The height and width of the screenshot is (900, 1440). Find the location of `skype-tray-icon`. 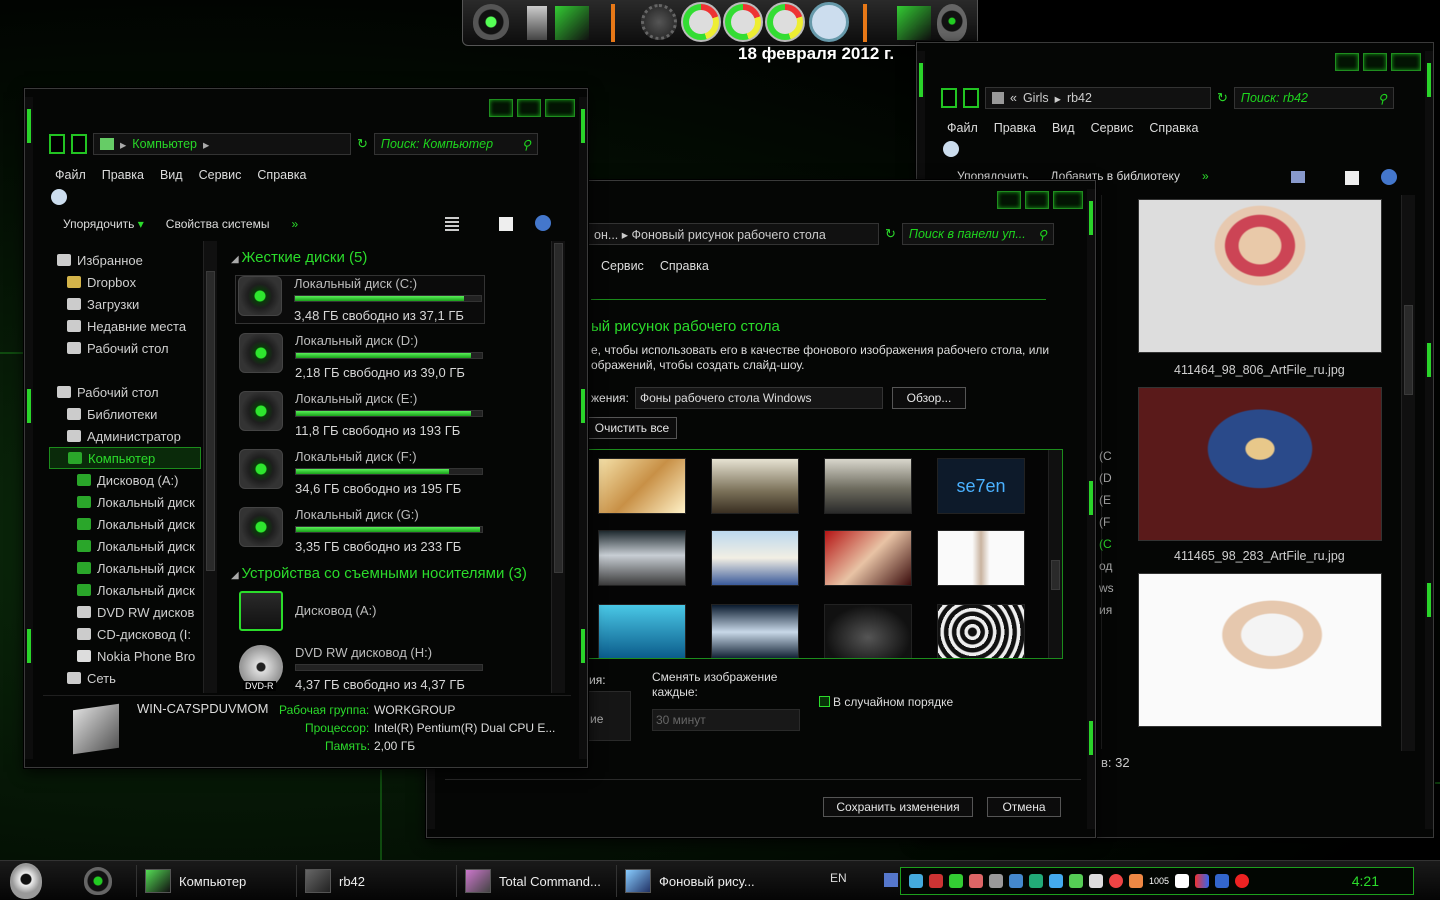

skype-tray-icon is located at coordinates (1056, 881).